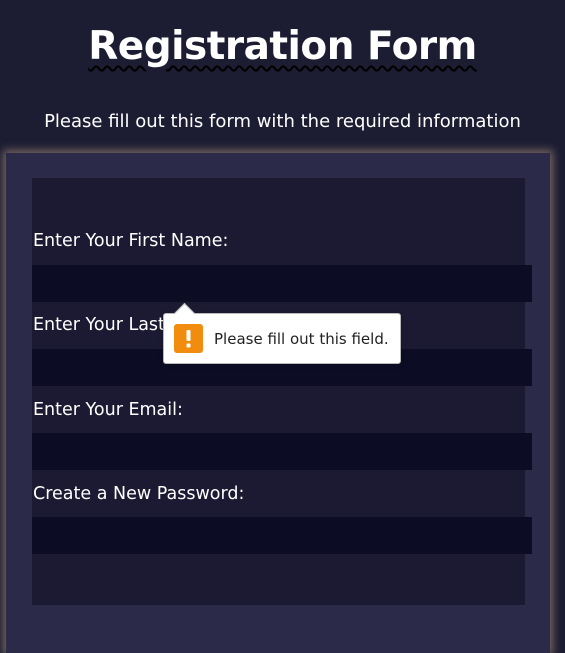  What do you see at coordinates (282, 46) in the screenshot?
I see `page-title: Registration Form` at bounding box center [282, 46].